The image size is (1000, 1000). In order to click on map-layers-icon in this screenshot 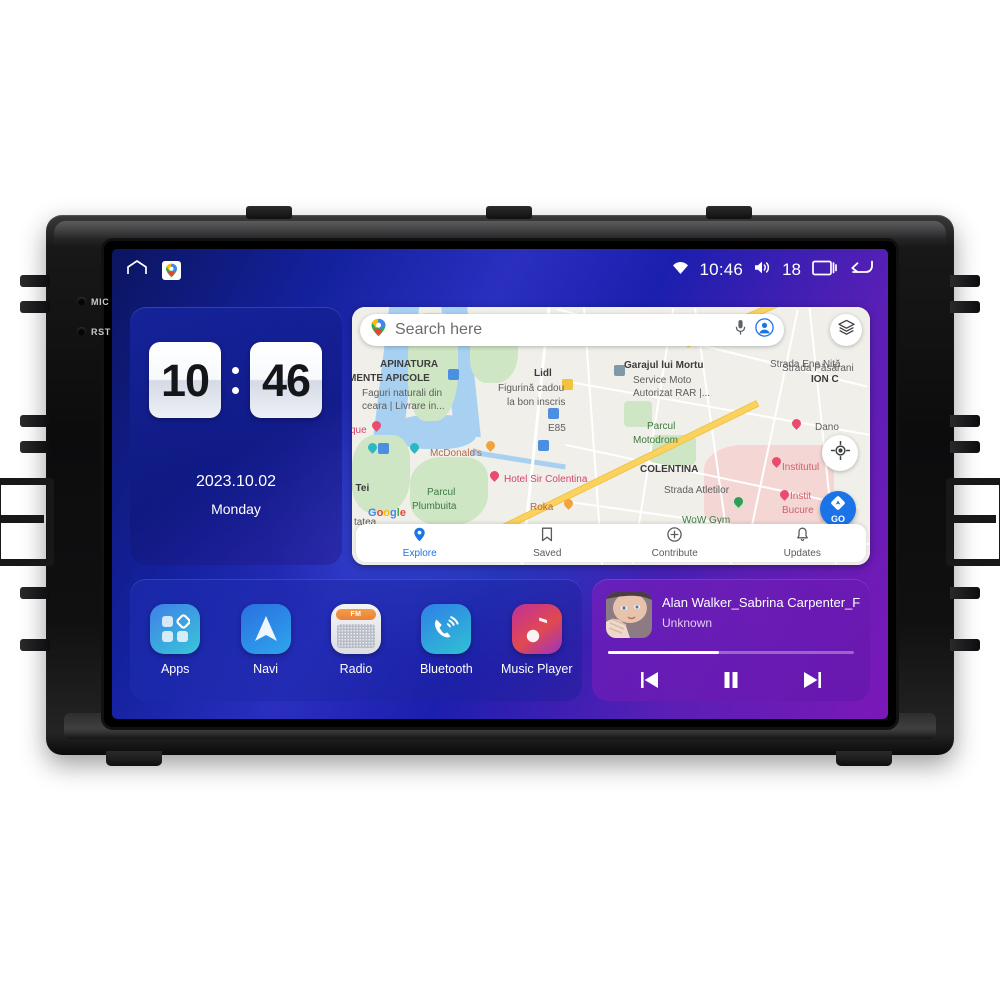, I will do `click(846, 330)`.